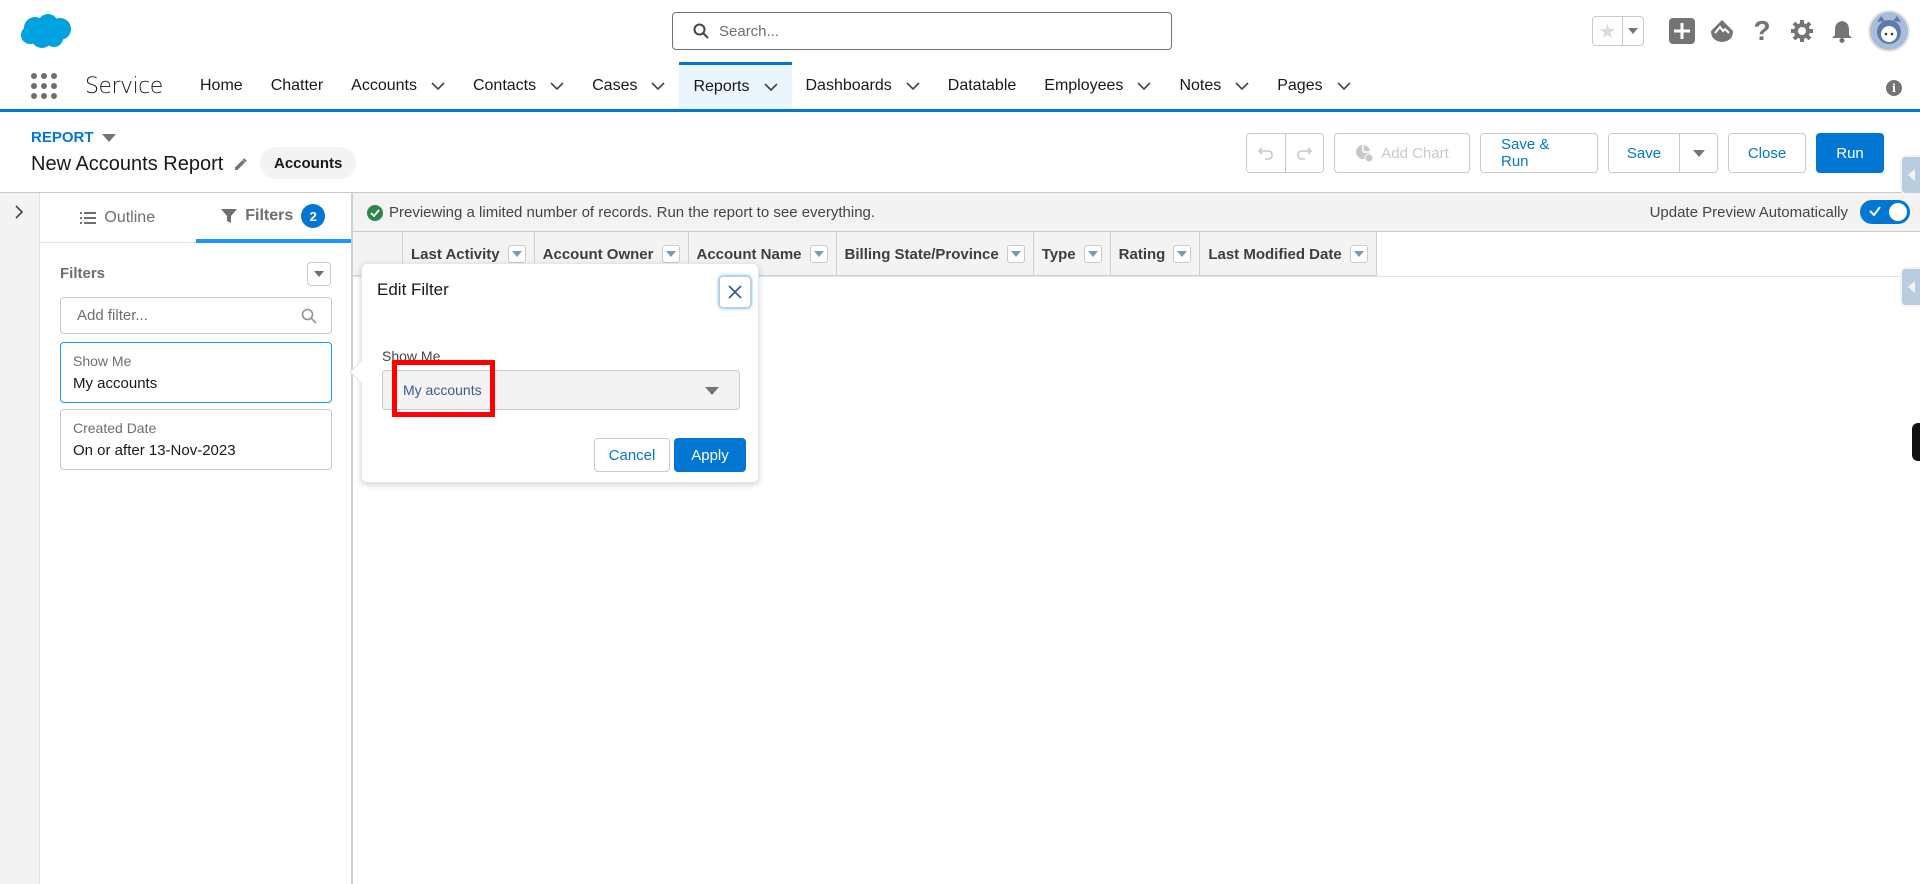 The height and width of the screenshot is (884, 1920). Describe the element at coordinates (982, 85) in the screenshot. I see `nav-item-datatable: Datatable` at that location.